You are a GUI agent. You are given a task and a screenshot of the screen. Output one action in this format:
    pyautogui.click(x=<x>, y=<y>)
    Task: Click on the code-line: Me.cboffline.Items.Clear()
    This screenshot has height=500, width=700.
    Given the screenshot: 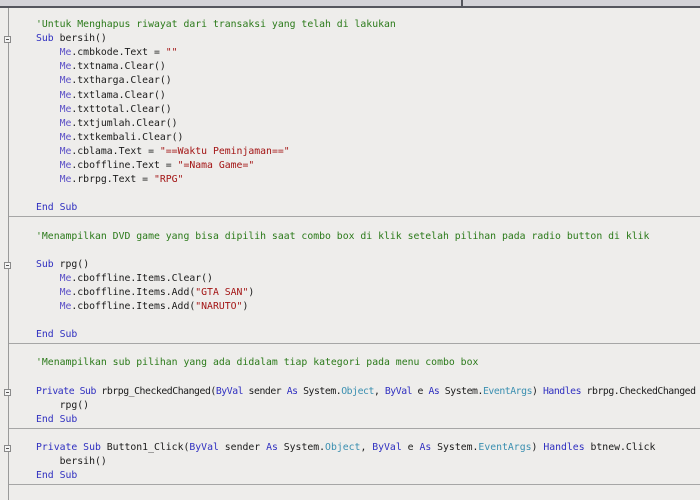 What is the action you would take?
    pyautogui.click(x=124, y=279)
    